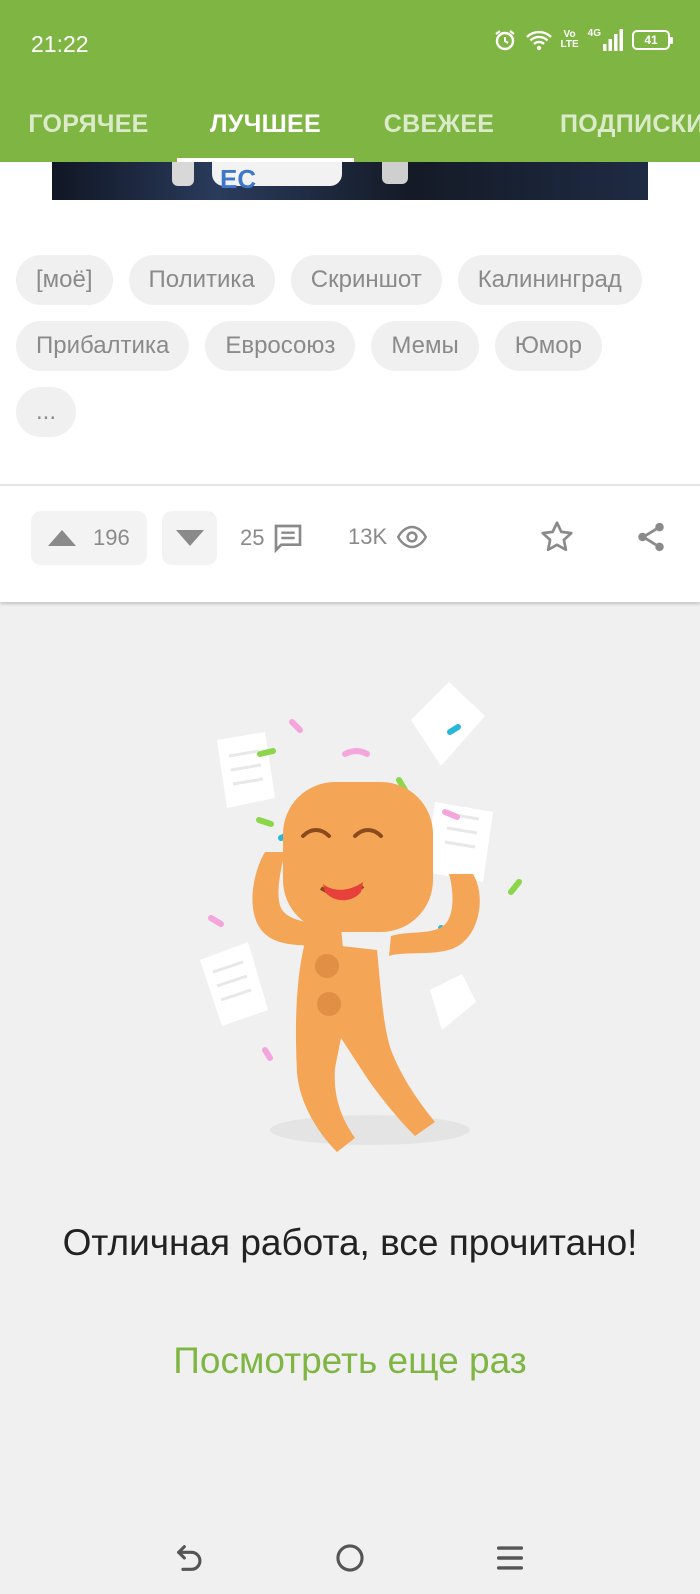 Image resolution: width=700 pixels, height=1594 pixels. What do you see at coordinates (111, 537) in the screenshot?
I see `upvote-count: 196` at bounding box center [111, 537].